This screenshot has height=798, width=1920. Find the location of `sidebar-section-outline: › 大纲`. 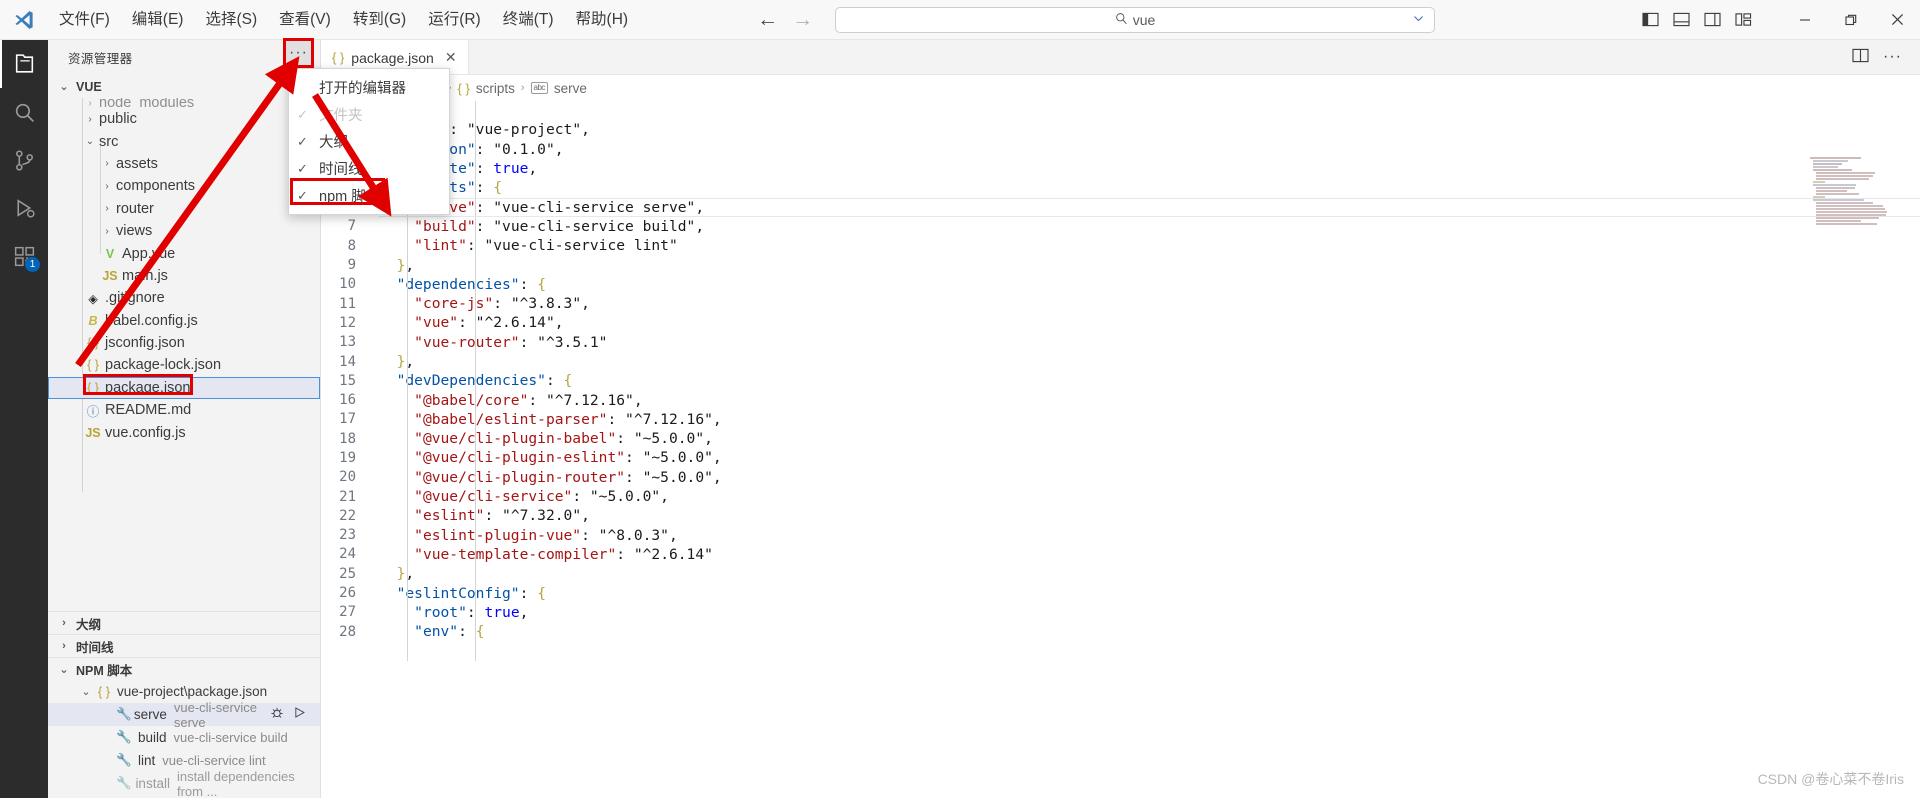

sidebar-section-outline: › 大纲 is located at coordinates (184, 622).